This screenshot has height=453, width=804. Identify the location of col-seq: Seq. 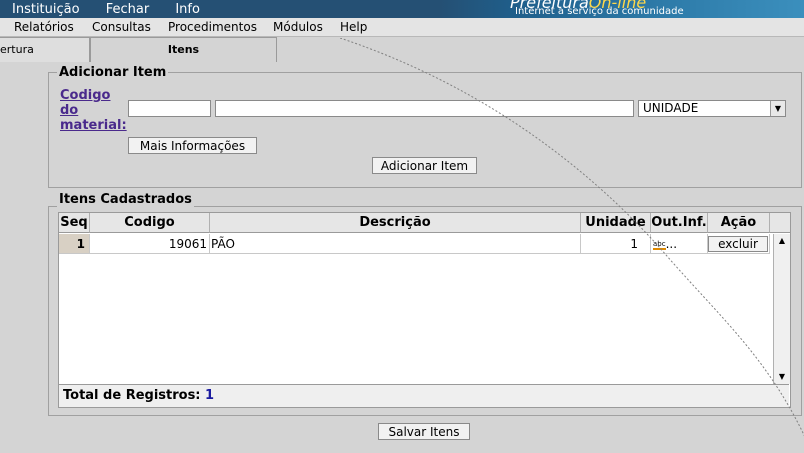
(74, 223).